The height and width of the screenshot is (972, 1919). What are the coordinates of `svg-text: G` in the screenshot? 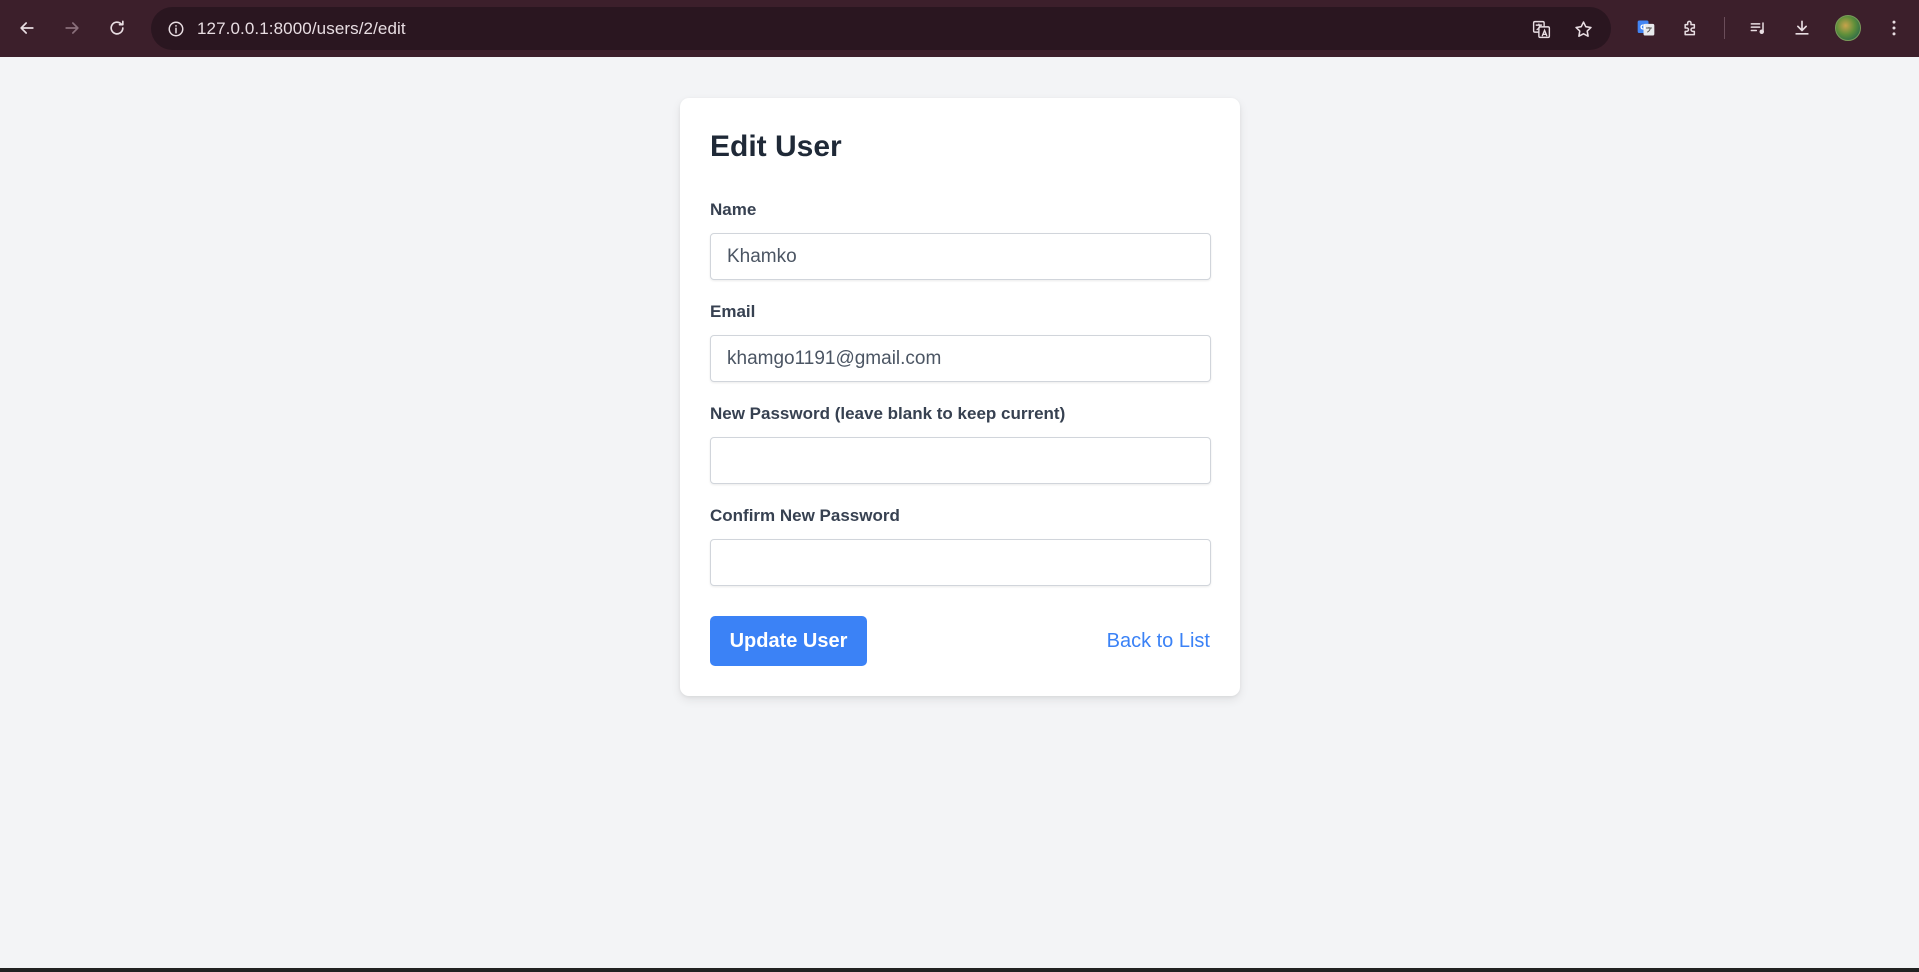 It's located at (1642, 28).